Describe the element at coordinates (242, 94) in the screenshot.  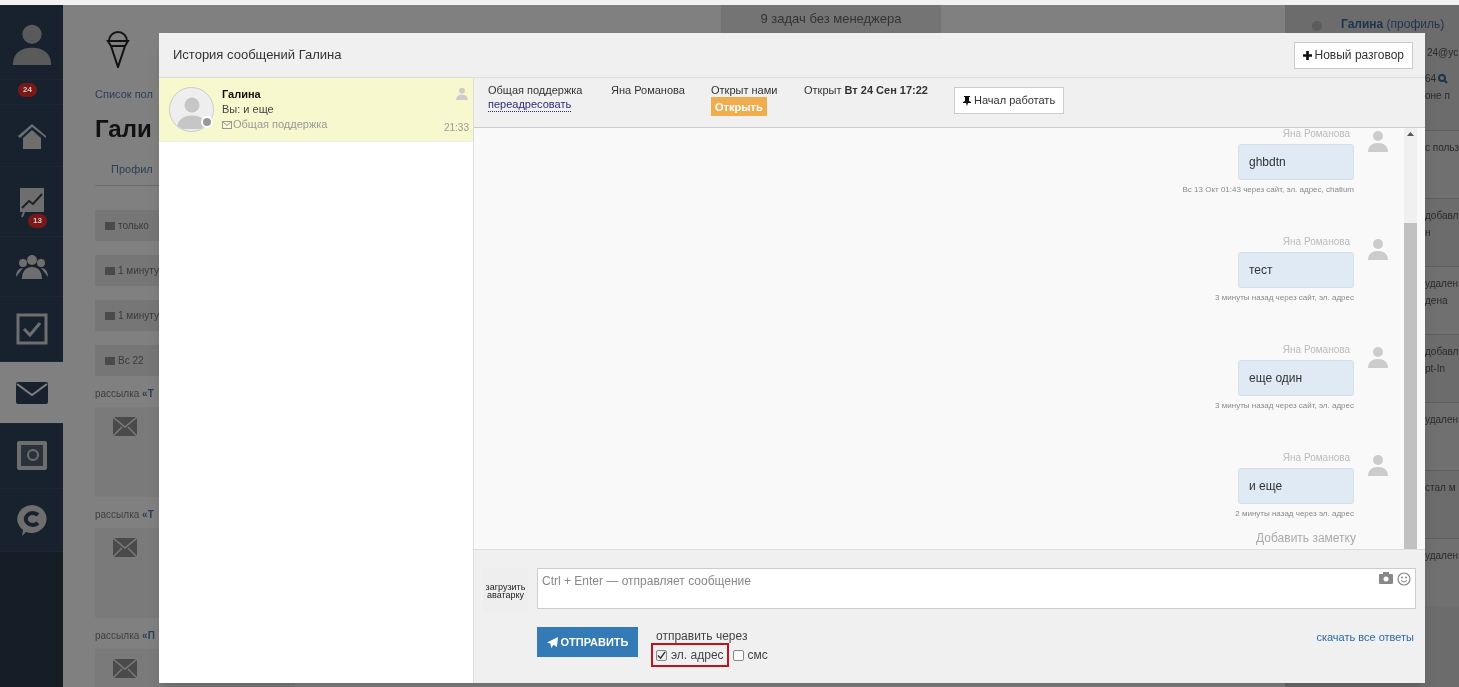
I see `conversation-name: Галина` at that location.